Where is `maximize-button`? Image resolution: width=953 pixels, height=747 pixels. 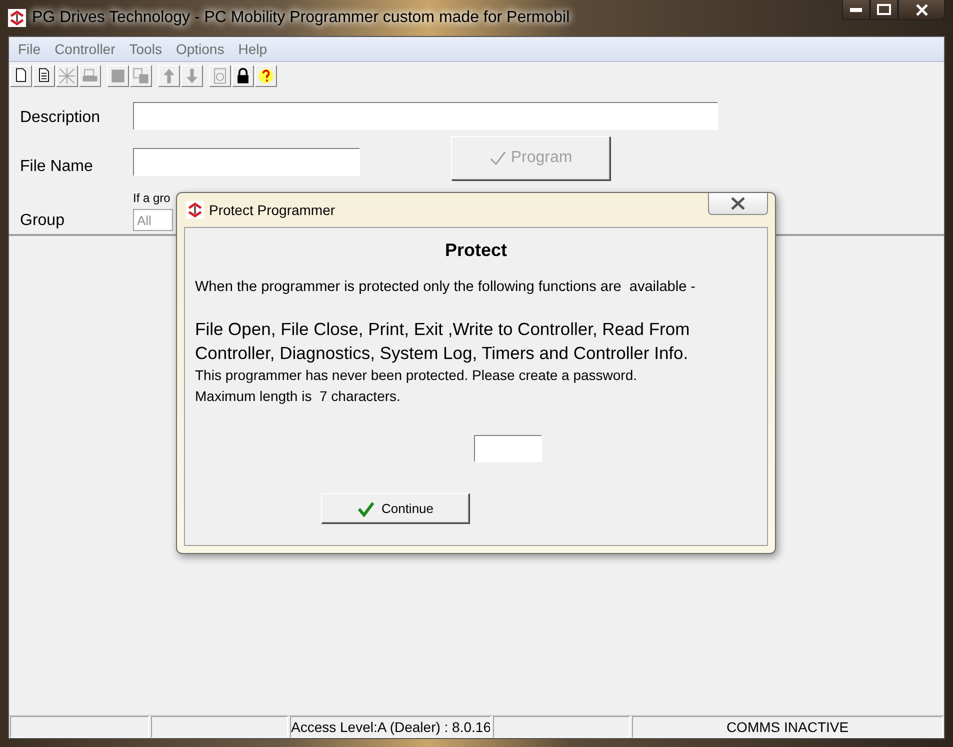 maximize-button is located at coordinates (884, 10).